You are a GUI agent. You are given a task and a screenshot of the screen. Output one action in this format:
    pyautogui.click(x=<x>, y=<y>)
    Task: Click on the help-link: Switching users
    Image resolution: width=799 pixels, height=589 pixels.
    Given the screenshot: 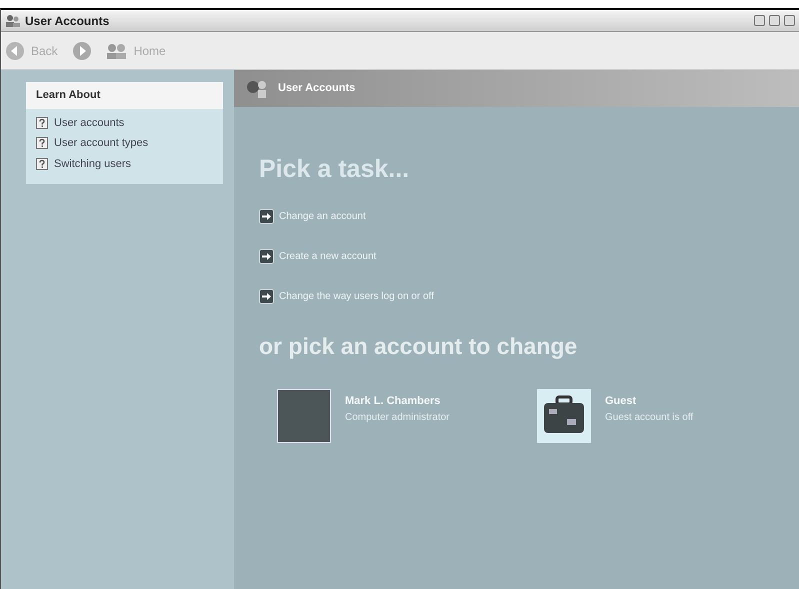 What is the action you would take?
    pyautogui.click(x=93, y=164)
    